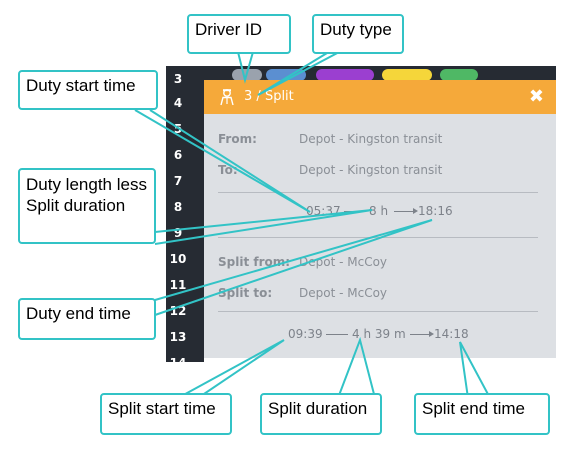  Describe the element at coordinates (222, 161) in the screenshot. I see `leader-duty-start` at that location.